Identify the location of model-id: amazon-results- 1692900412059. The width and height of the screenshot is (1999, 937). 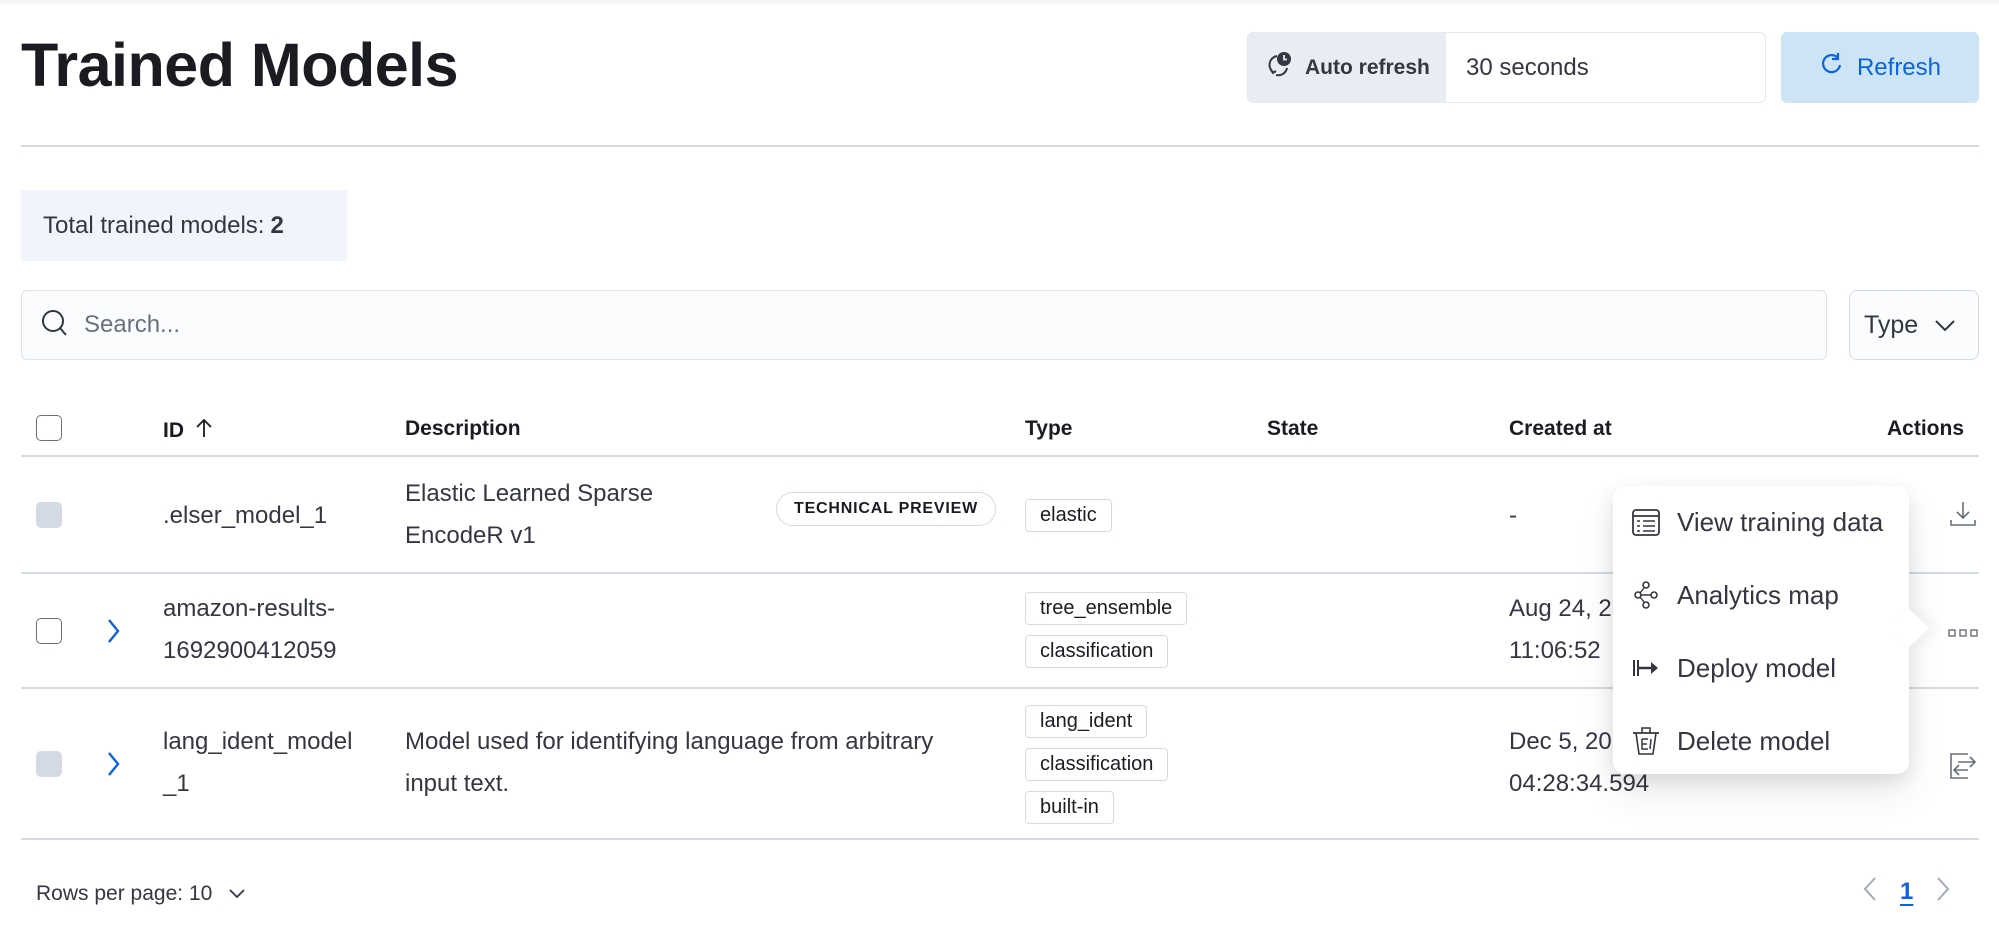
(250, 630).